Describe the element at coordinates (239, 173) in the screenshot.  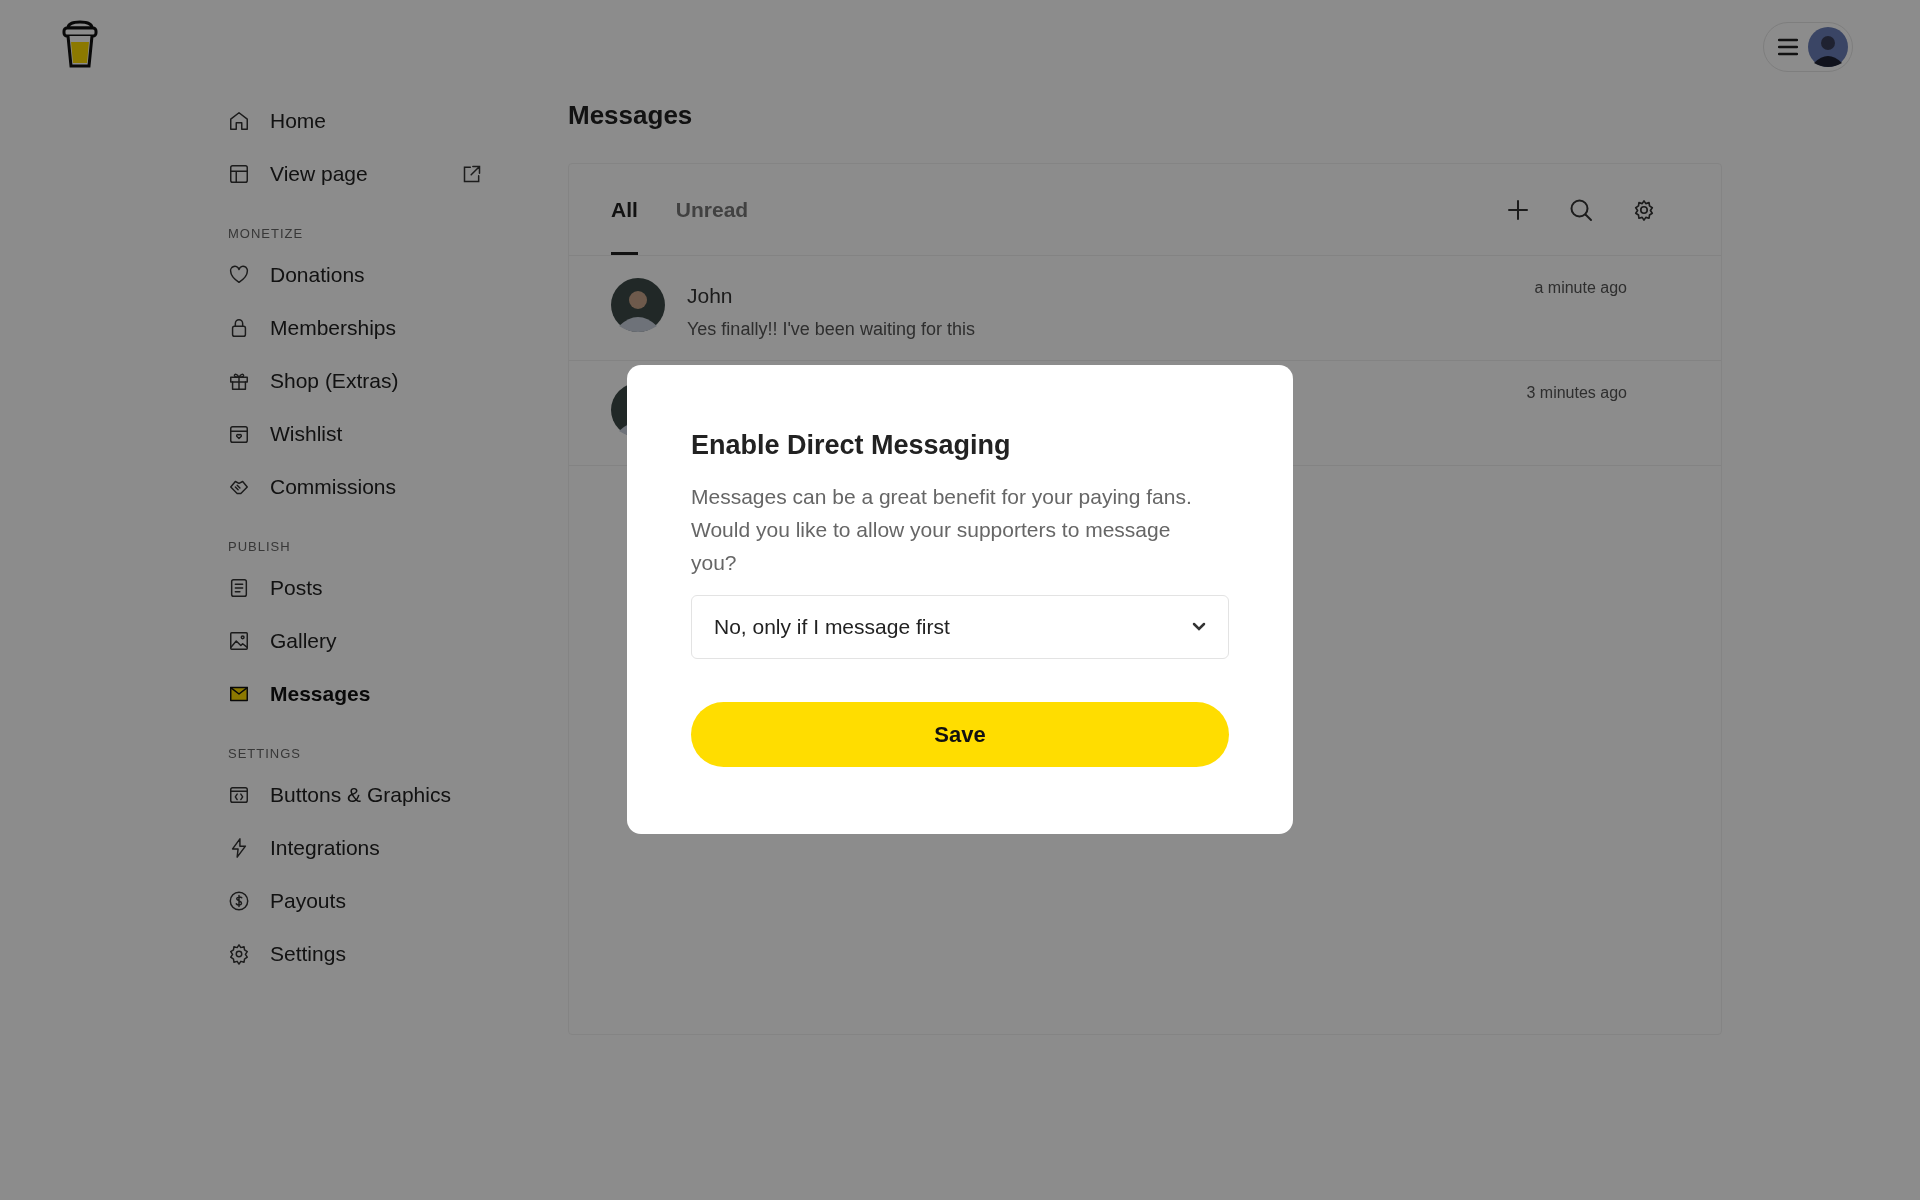
I see `layout-icon` at that location.